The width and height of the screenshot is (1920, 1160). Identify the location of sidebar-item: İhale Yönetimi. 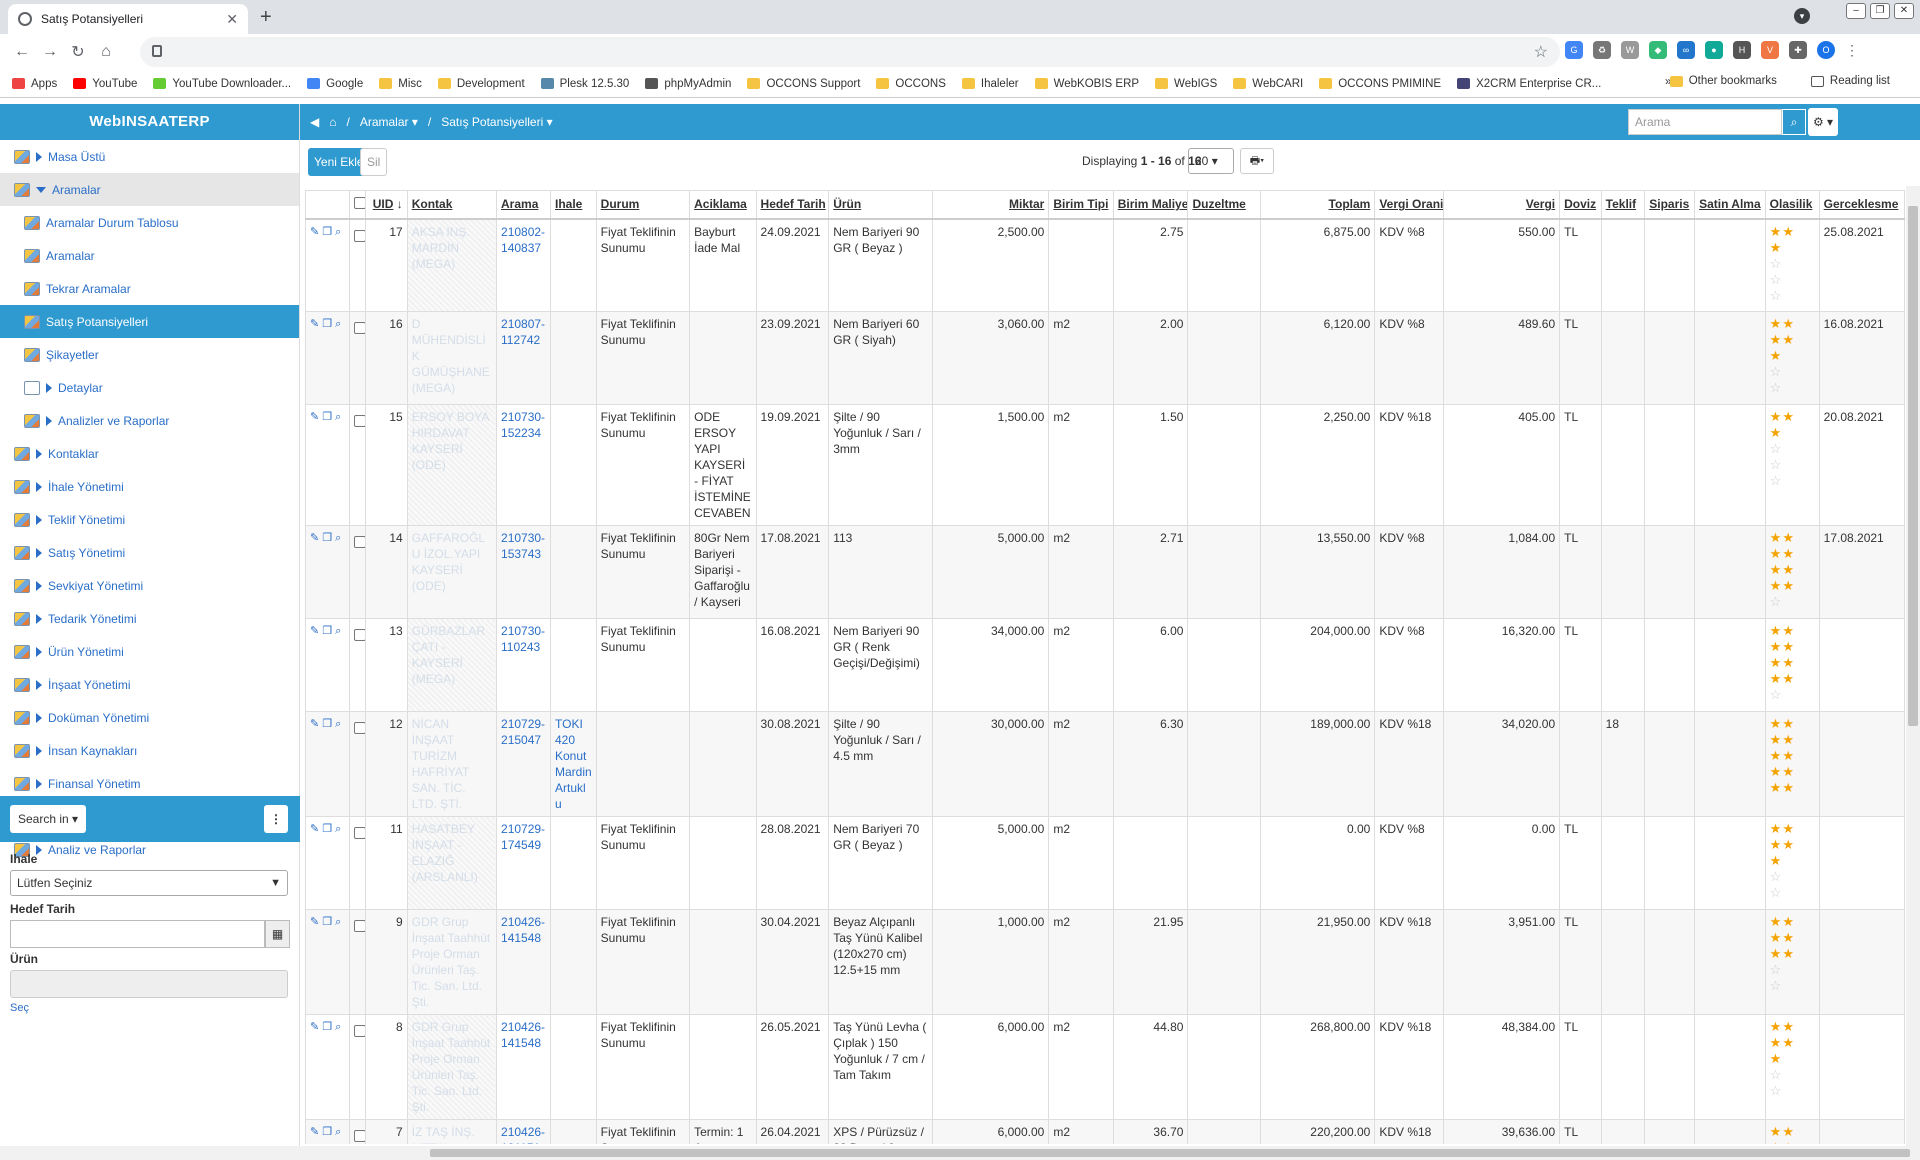
(149, 486).